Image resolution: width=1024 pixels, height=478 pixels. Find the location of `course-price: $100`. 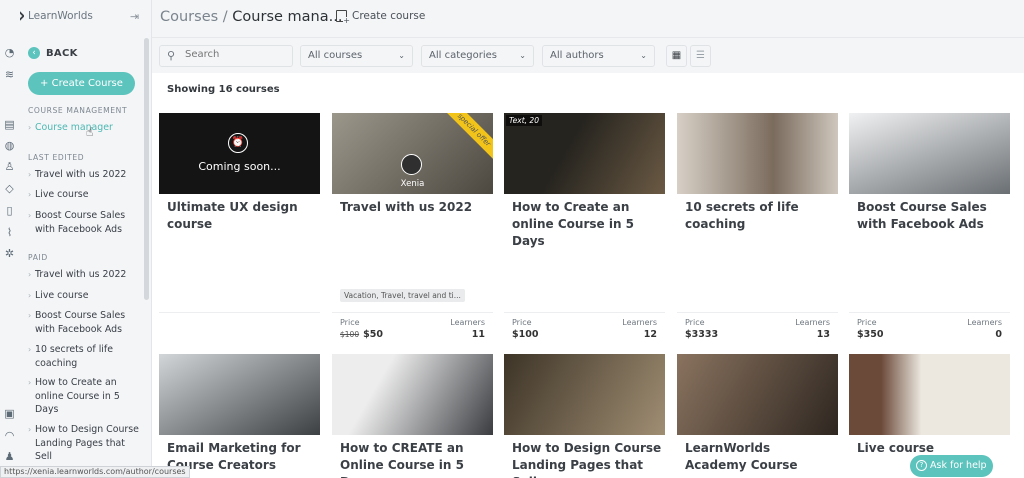

course-price: $100 is located at coordinates (525, 334).